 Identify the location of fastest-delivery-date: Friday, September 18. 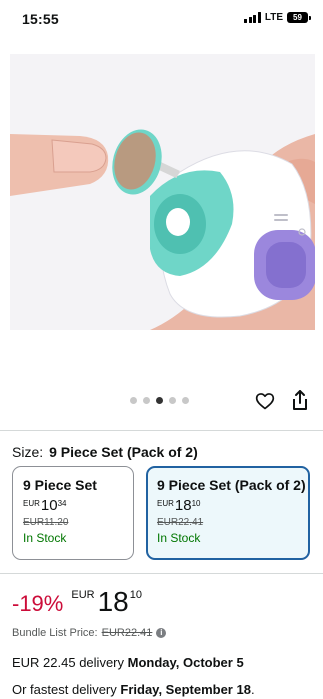
(185, 689).